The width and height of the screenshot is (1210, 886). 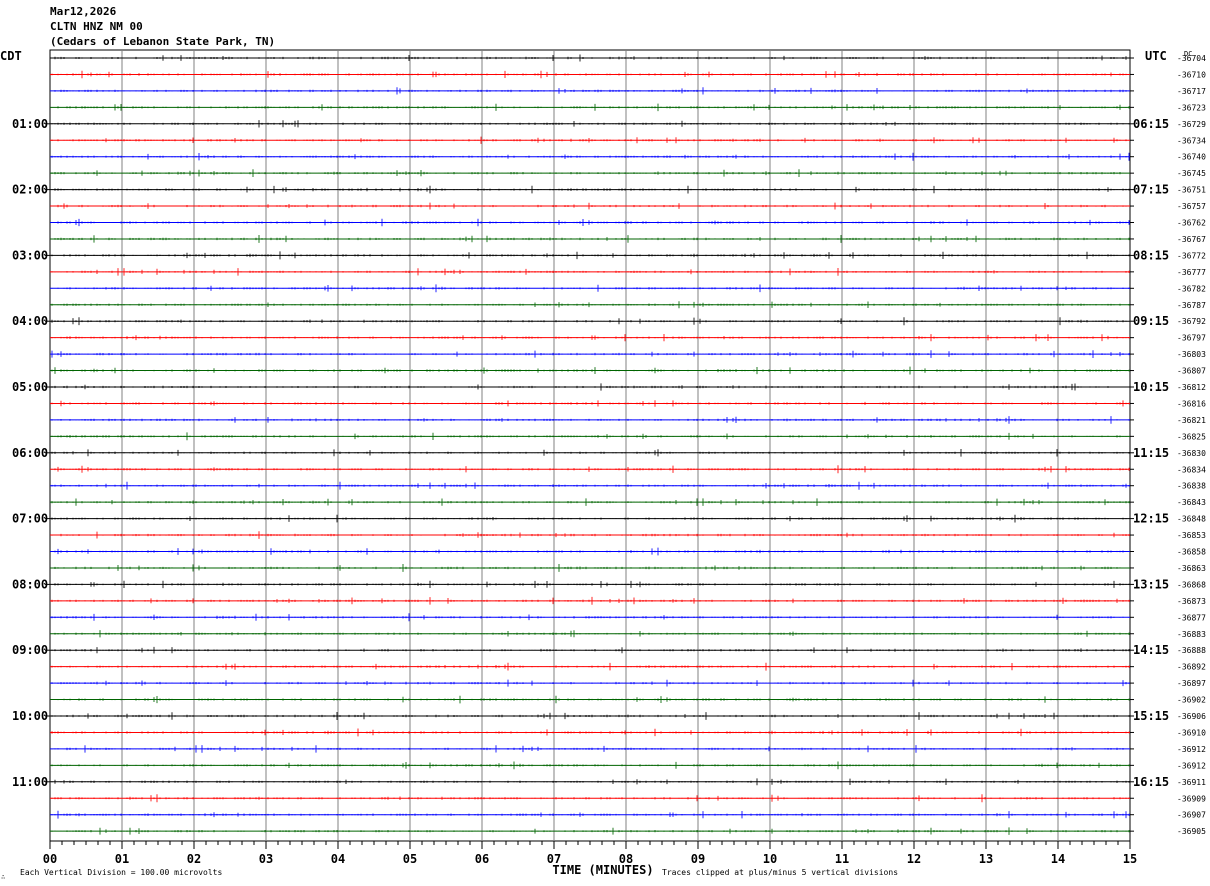 What do you see at coordinates (1191, 469) in the screenshot?
I see `dc-offset-label: -36834` at bounding box center [1191, 469].